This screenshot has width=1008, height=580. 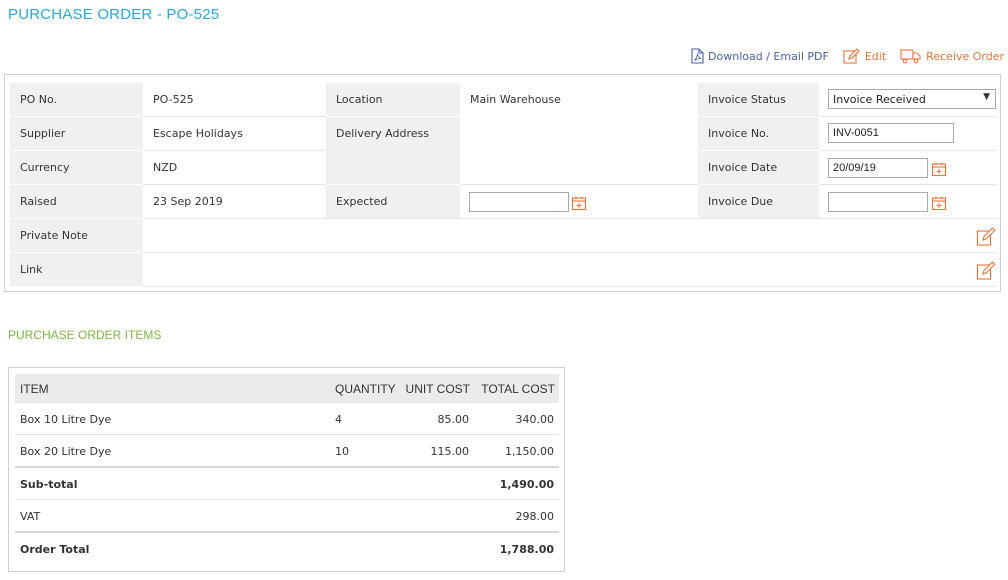 I want to click on row-quantity: 10, so click(x=342, y=451).